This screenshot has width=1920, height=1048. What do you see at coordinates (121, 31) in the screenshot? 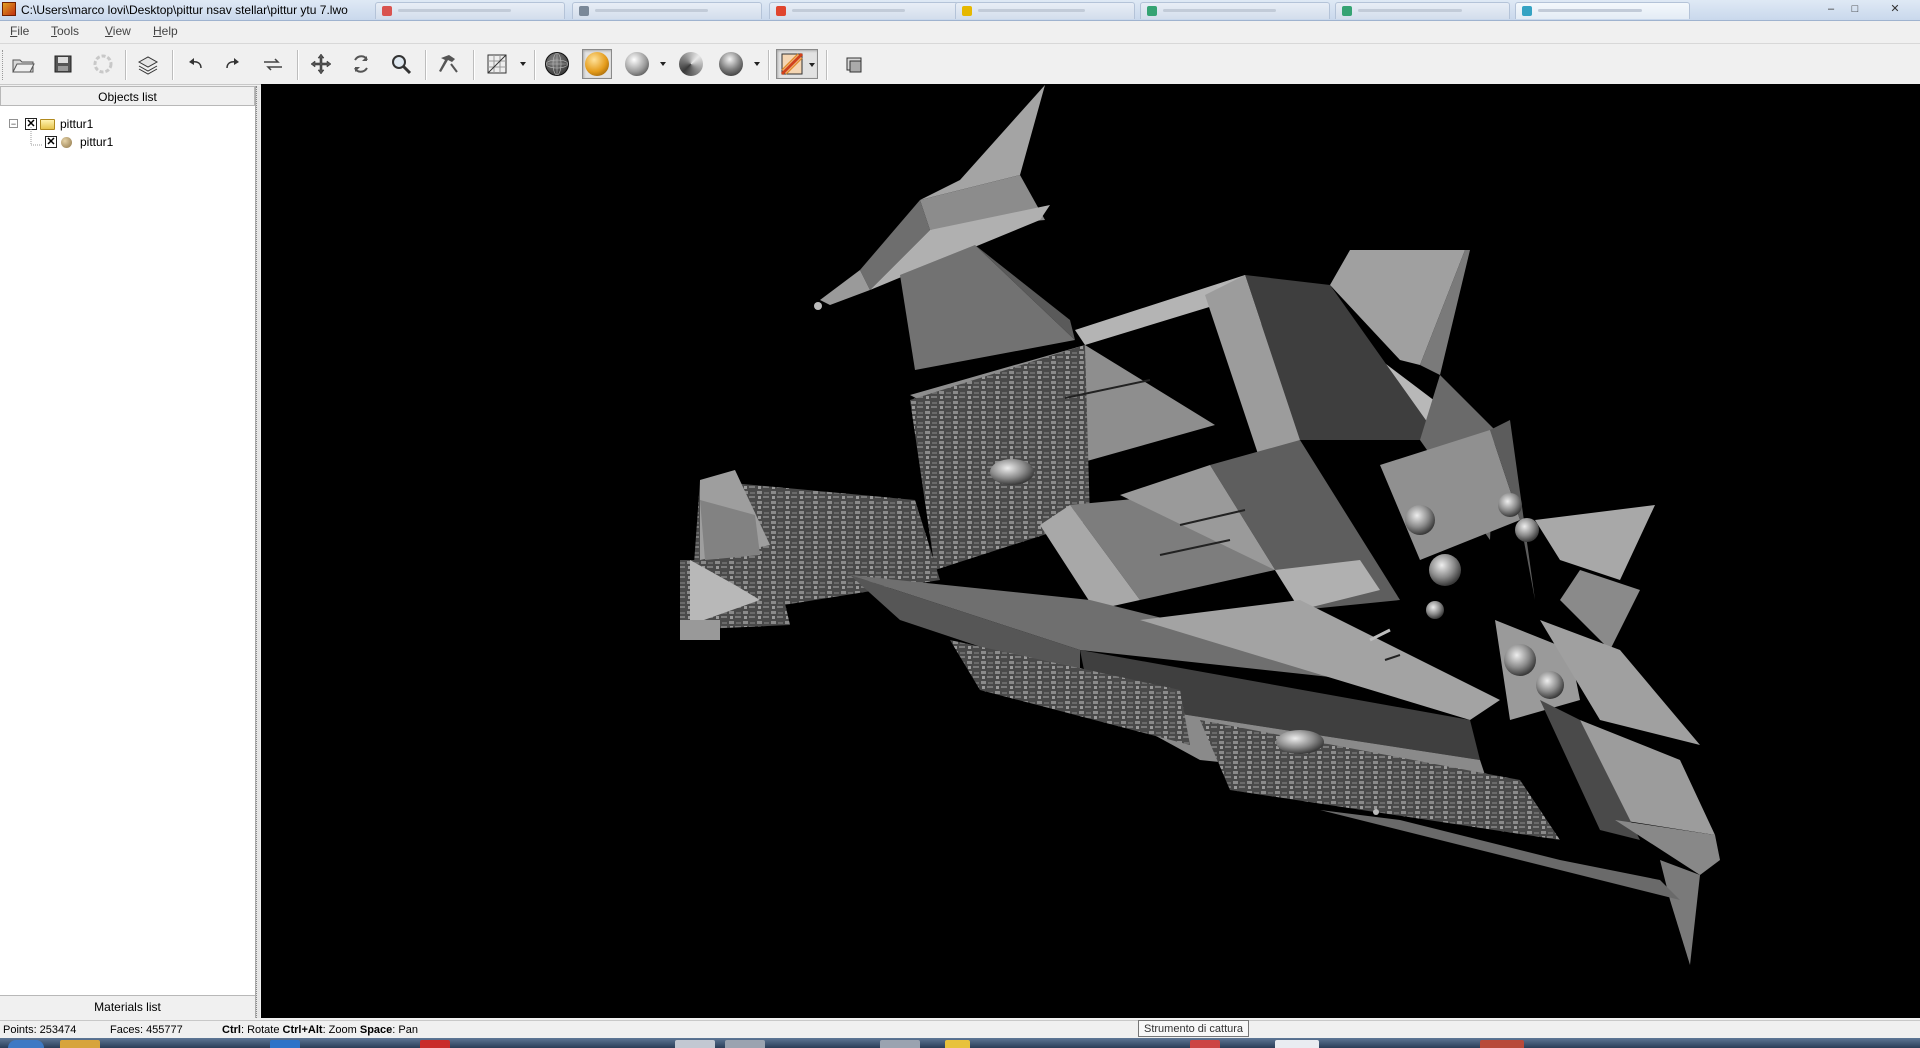
I see `menu-label: iew` at bounding box center [121, 31].